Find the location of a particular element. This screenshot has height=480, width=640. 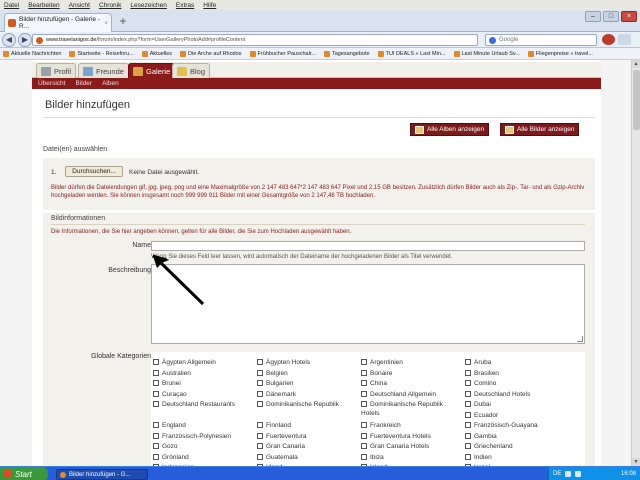

minimize-button: – is located at coordinates (593, 16).